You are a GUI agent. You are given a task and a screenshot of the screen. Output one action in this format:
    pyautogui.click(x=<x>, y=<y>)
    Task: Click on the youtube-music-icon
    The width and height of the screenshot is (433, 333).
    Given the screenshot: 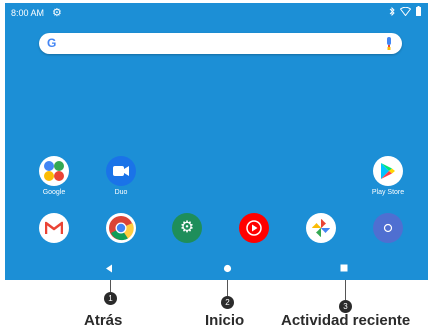 What is the action you would take?
    pyautogui.click(x=254, y=228)
    